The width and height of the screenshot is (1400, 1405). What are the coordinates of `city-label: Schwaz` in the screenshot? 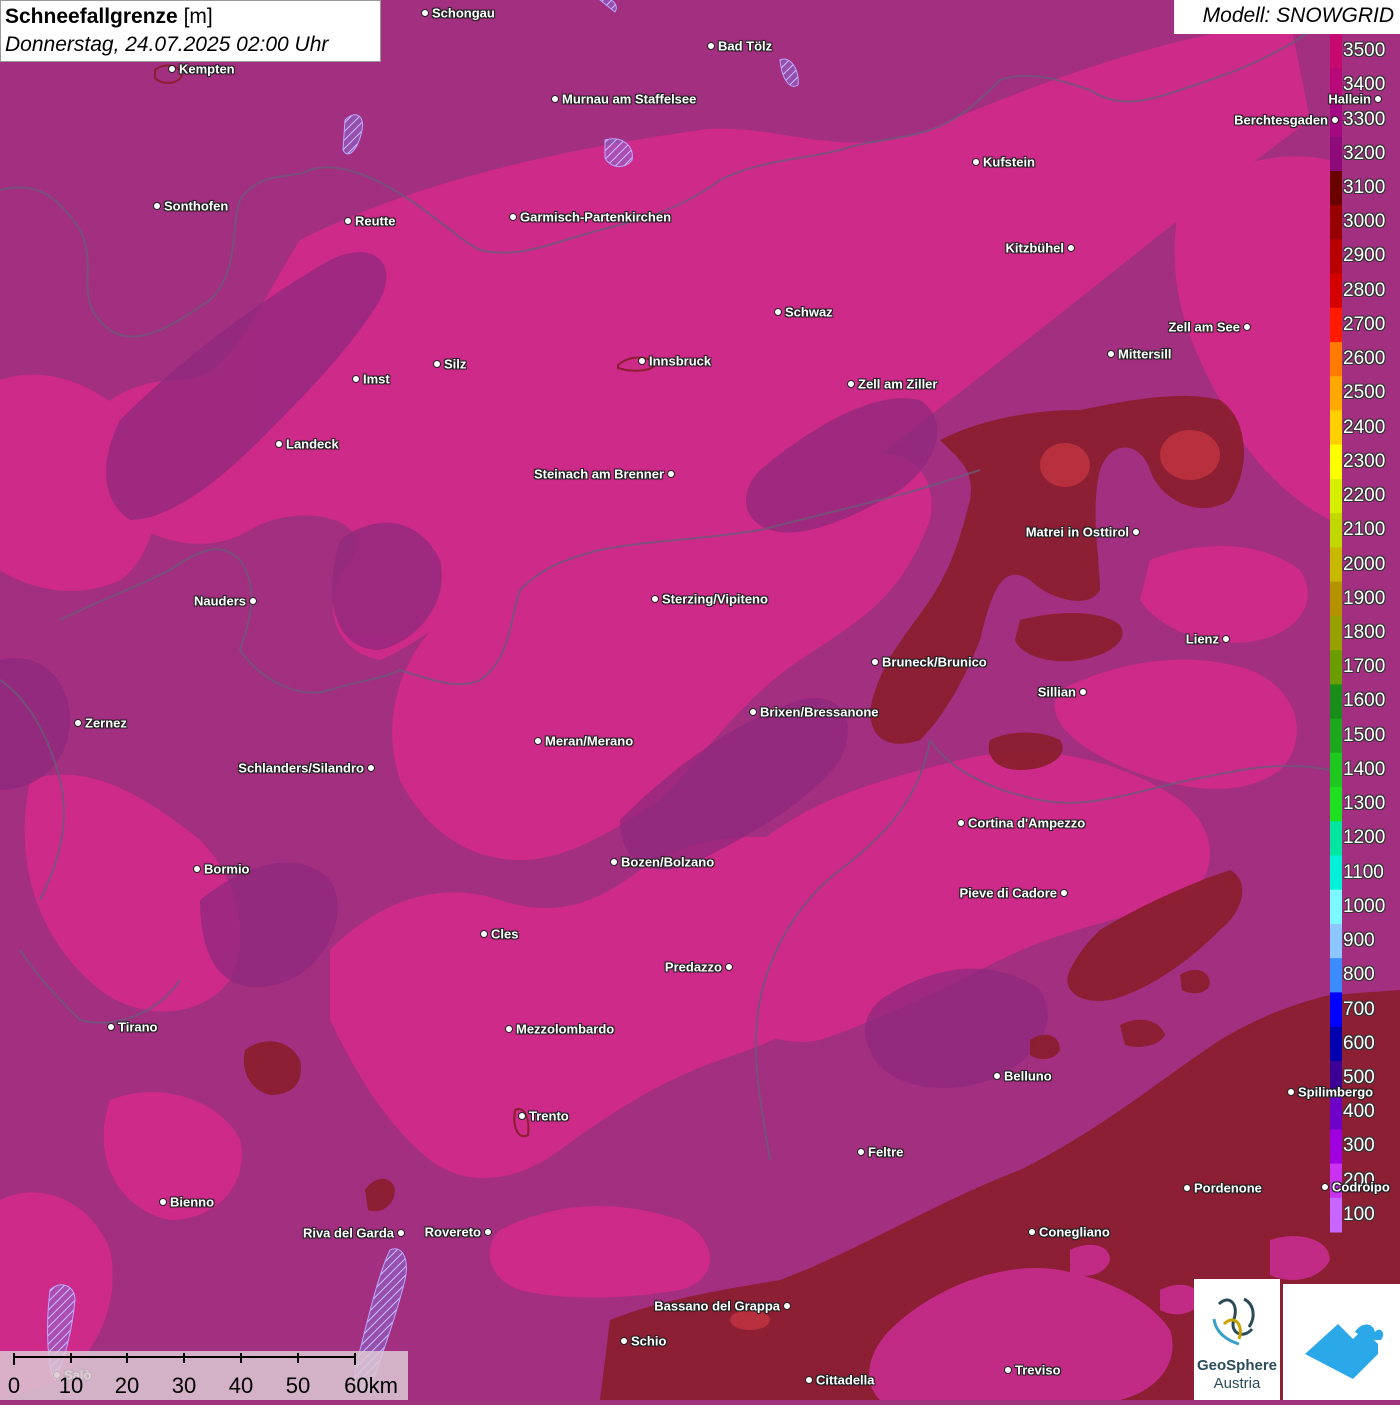 It's located at (809, 312).